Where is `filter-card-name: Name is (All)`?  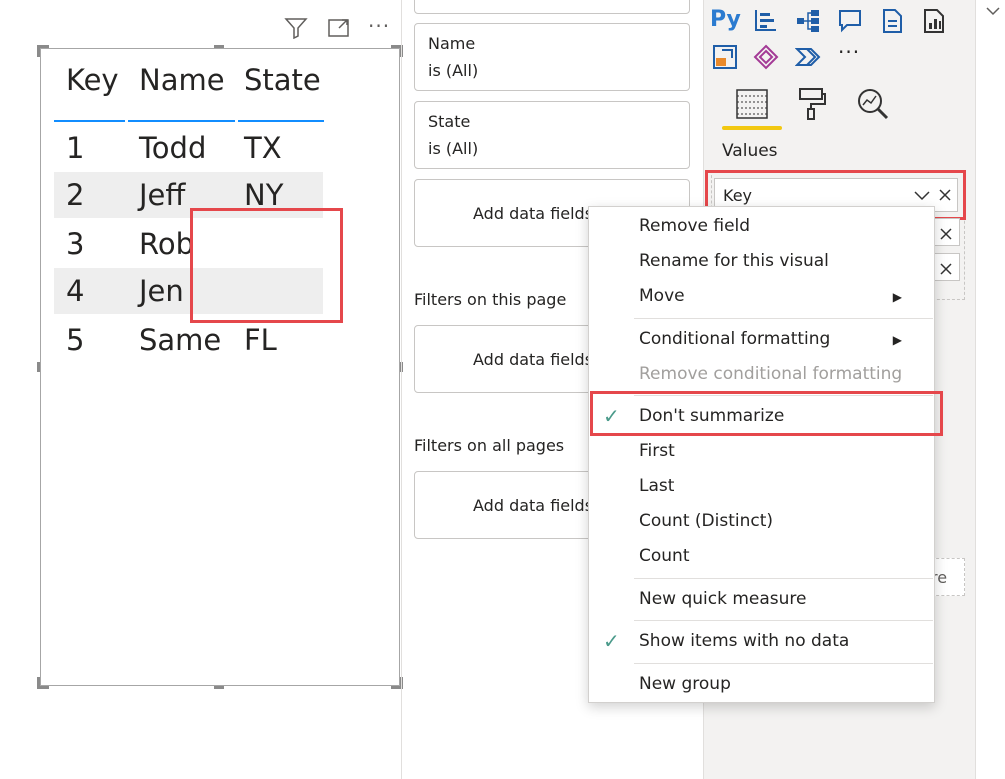
filter-card-name: Name is (All) is located at coordinates (552, 57).